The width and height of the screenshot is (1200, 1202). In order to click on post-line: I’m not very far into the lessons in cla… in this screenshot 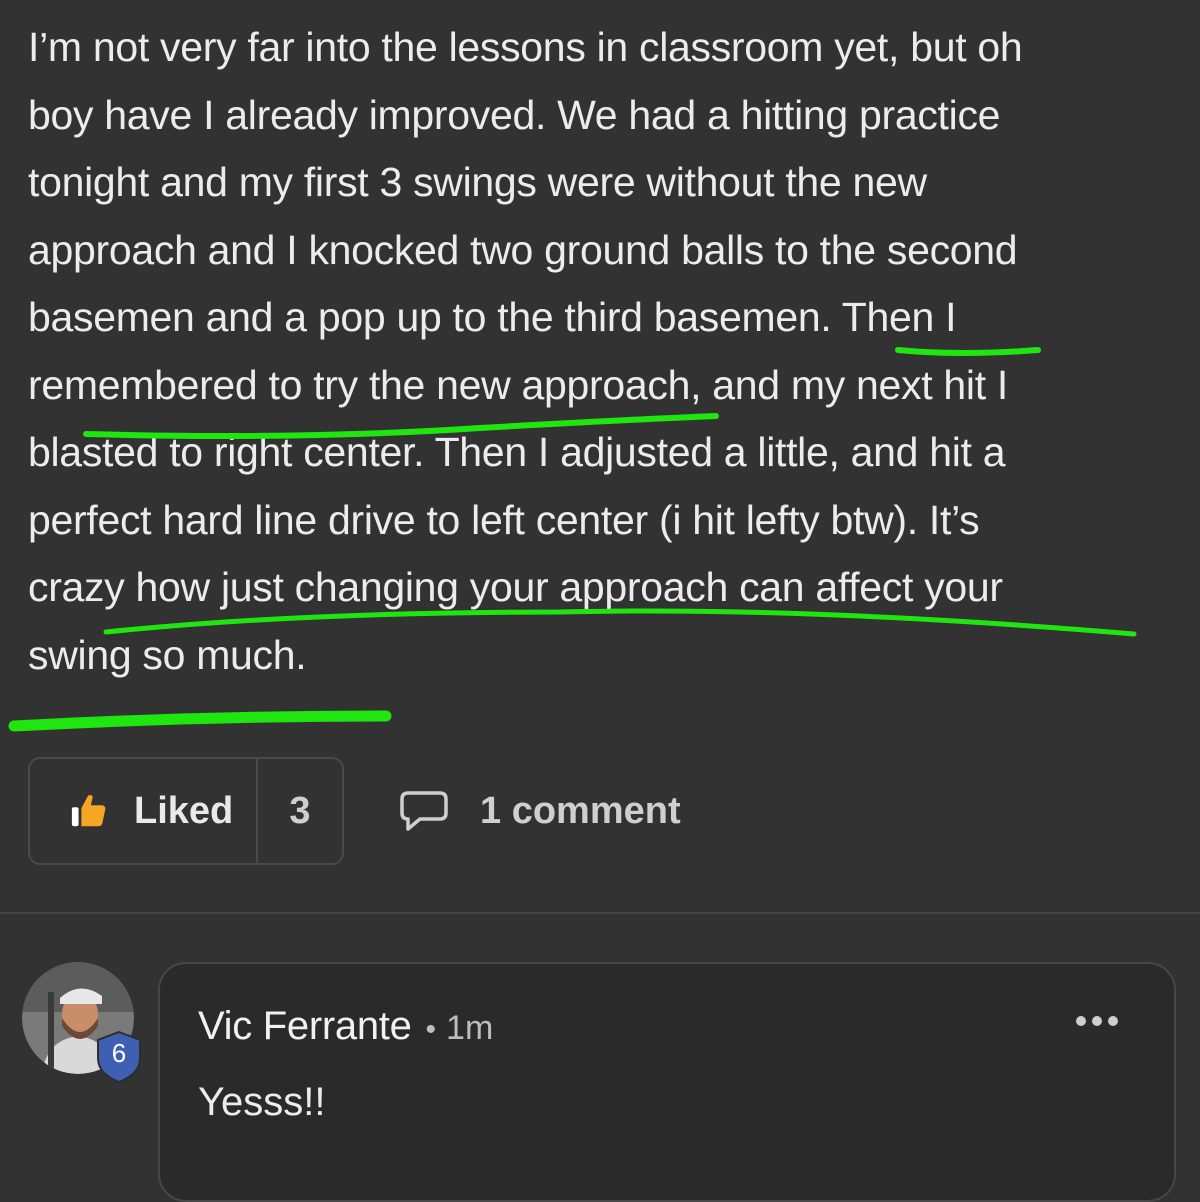, I will do `click(525, 47)`.